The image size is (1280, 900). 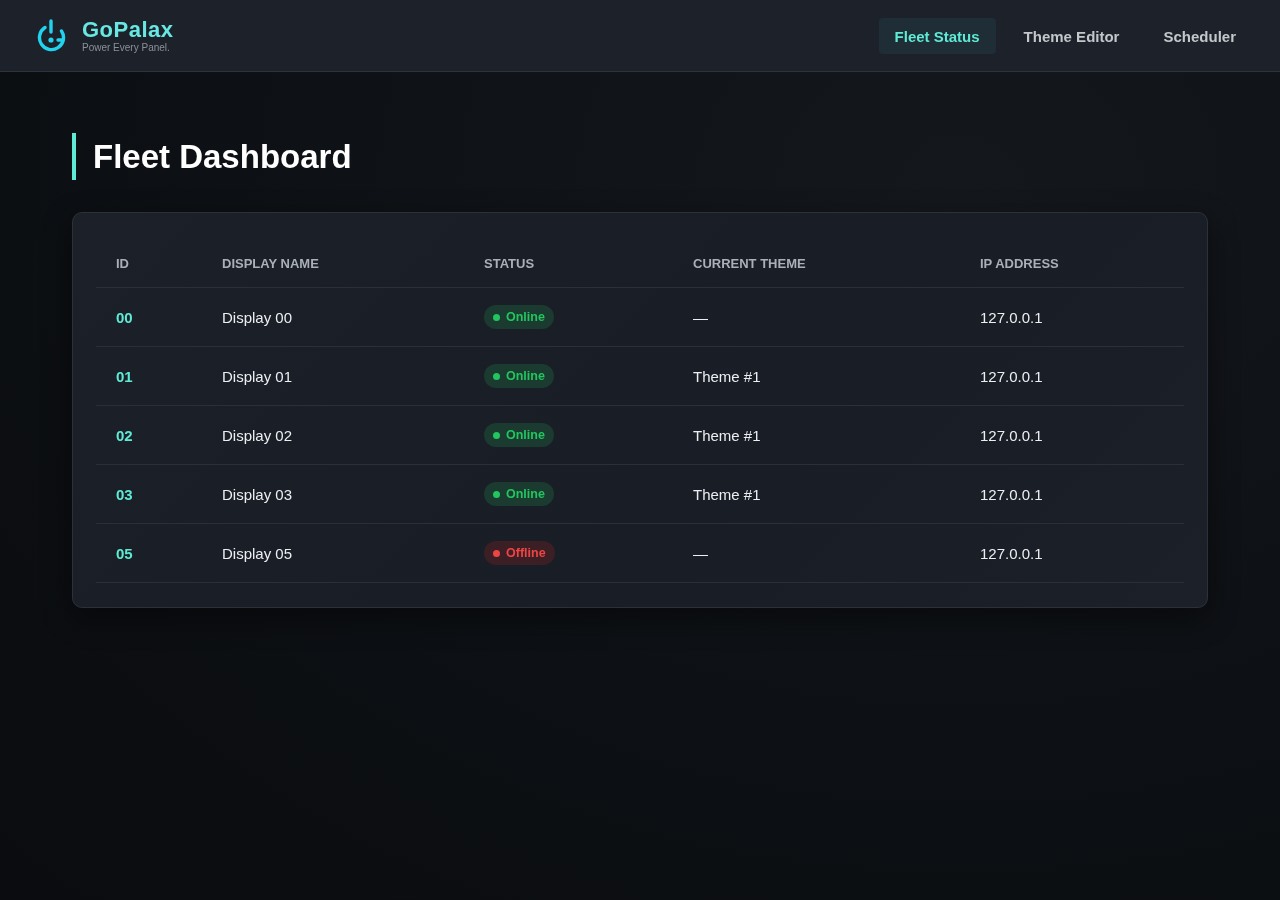 I want to click on brand-name: GoPalax, so click(x=128, y=29).